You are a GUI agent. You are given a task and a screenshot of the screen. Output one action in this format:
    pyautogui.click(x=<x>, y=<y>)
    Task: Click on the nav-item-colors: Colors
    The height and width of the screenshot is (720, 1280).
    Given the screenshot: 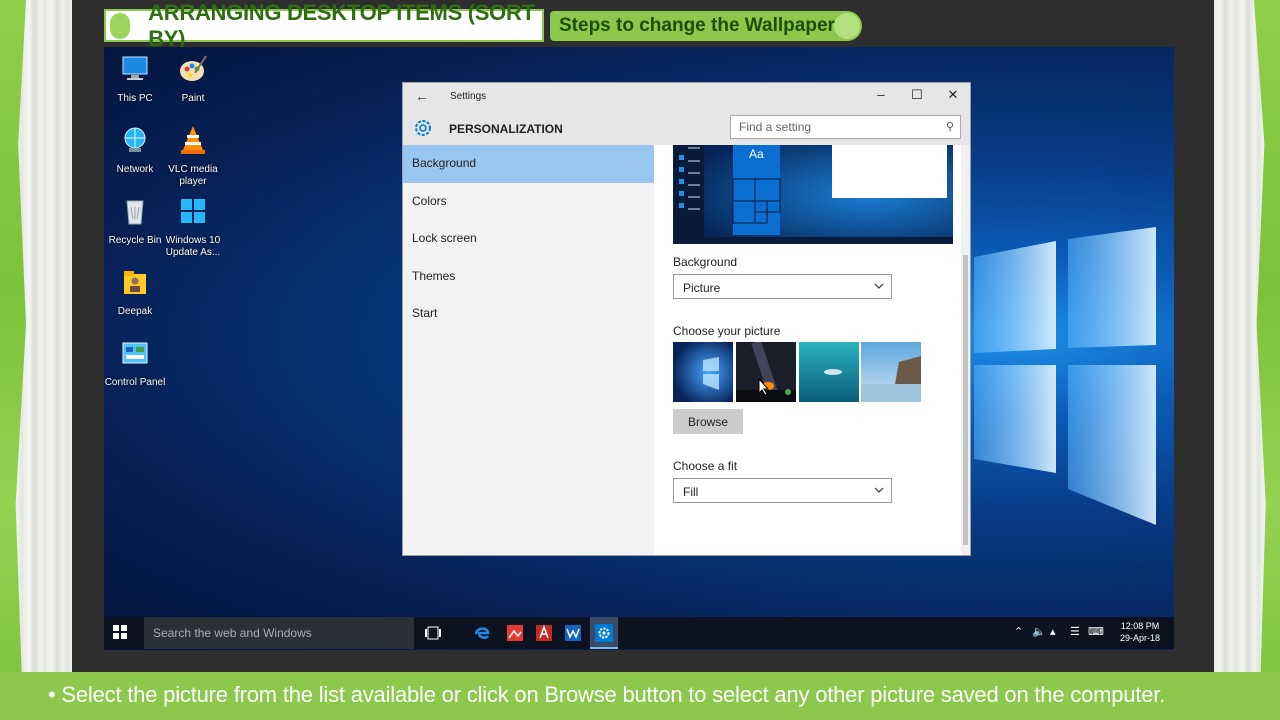 What is the action you would take?
    pyautogui.click(x=528, y=202)
    